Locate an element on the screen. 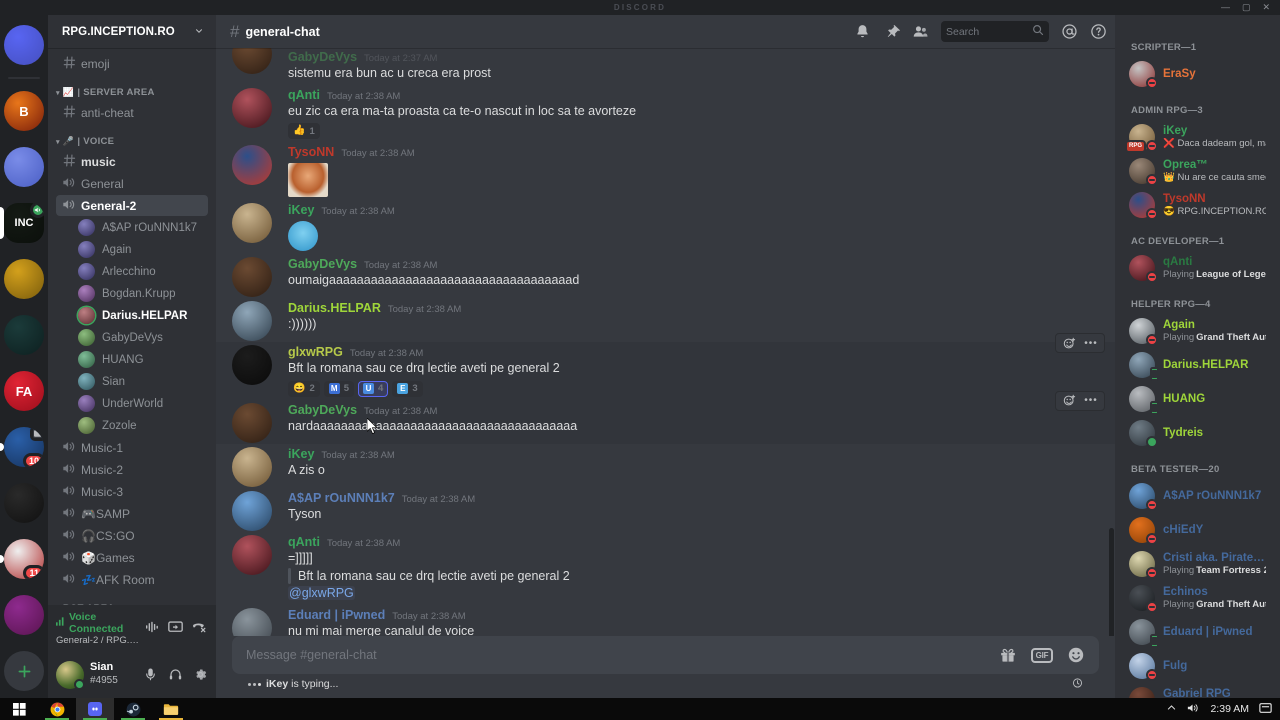 The width and height of the screenshot is (1280, 720). message: A$AP rOuNNN1k7 Today at 2:38 AM Tyson is located at coordinates (665, 510).